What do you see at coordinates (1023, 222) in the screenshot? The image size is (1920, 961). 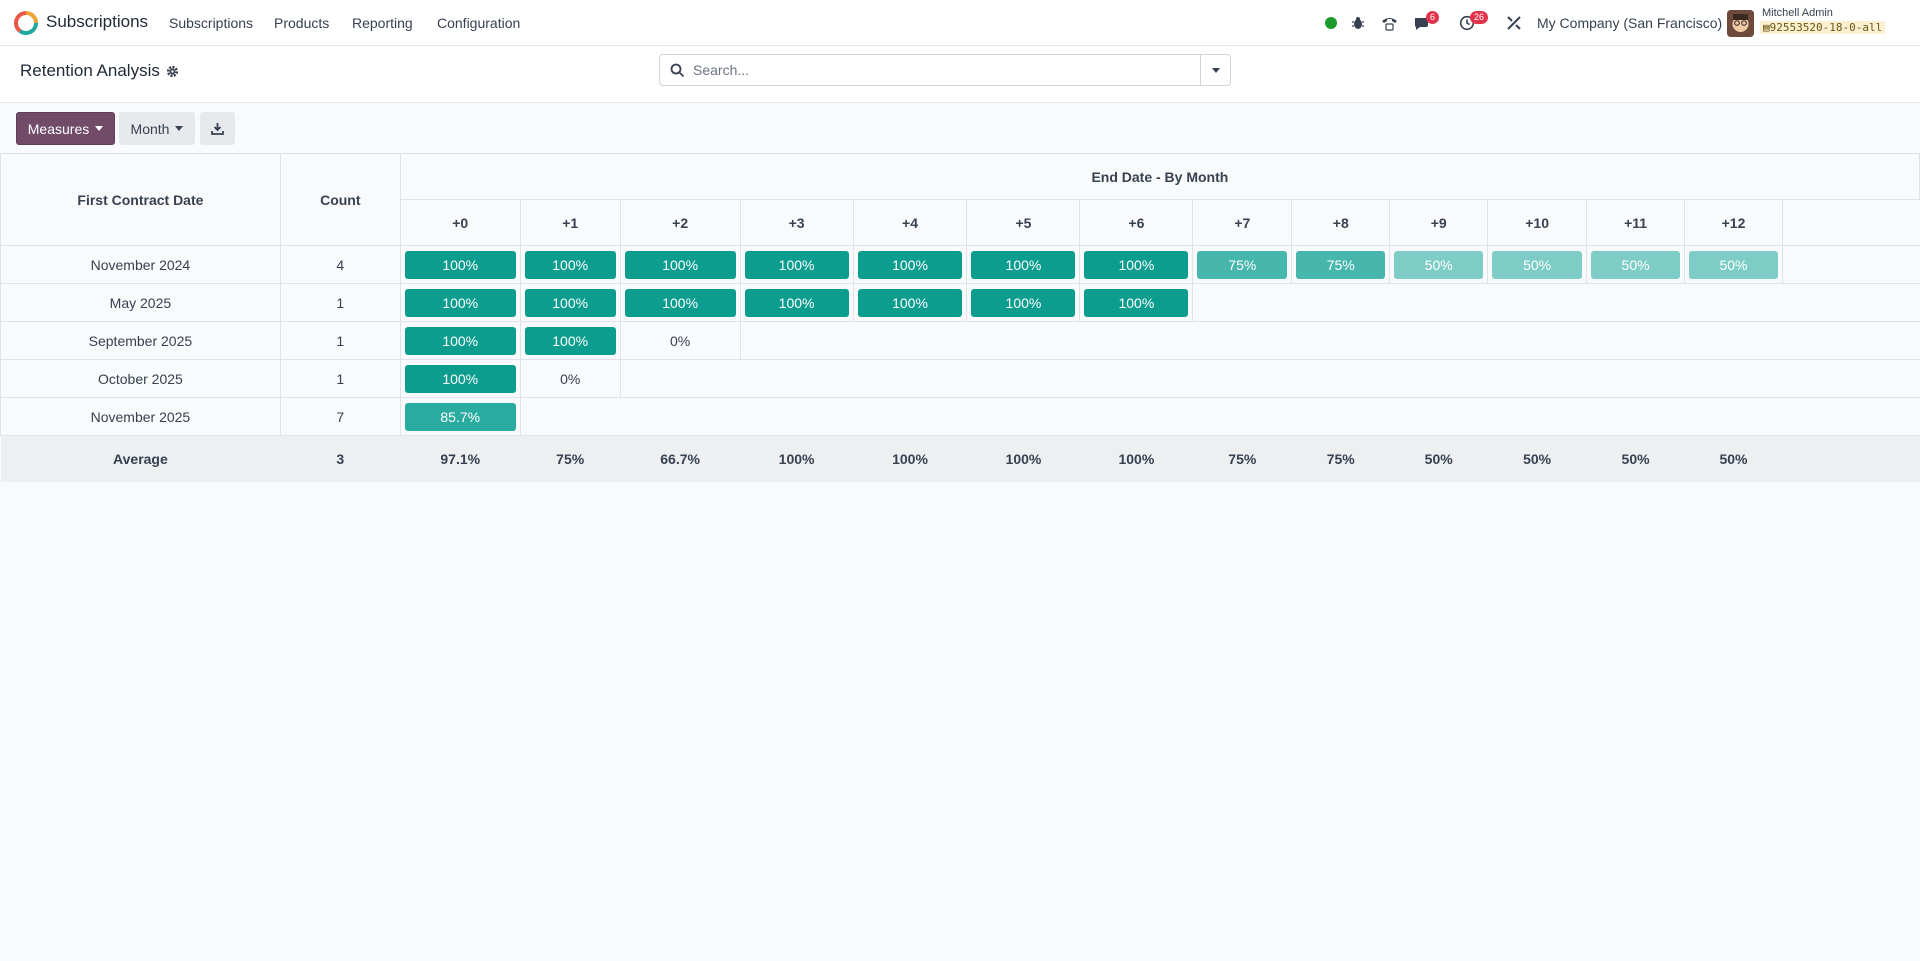 I see `column-header: +5` at bounding box center [1023, 222].